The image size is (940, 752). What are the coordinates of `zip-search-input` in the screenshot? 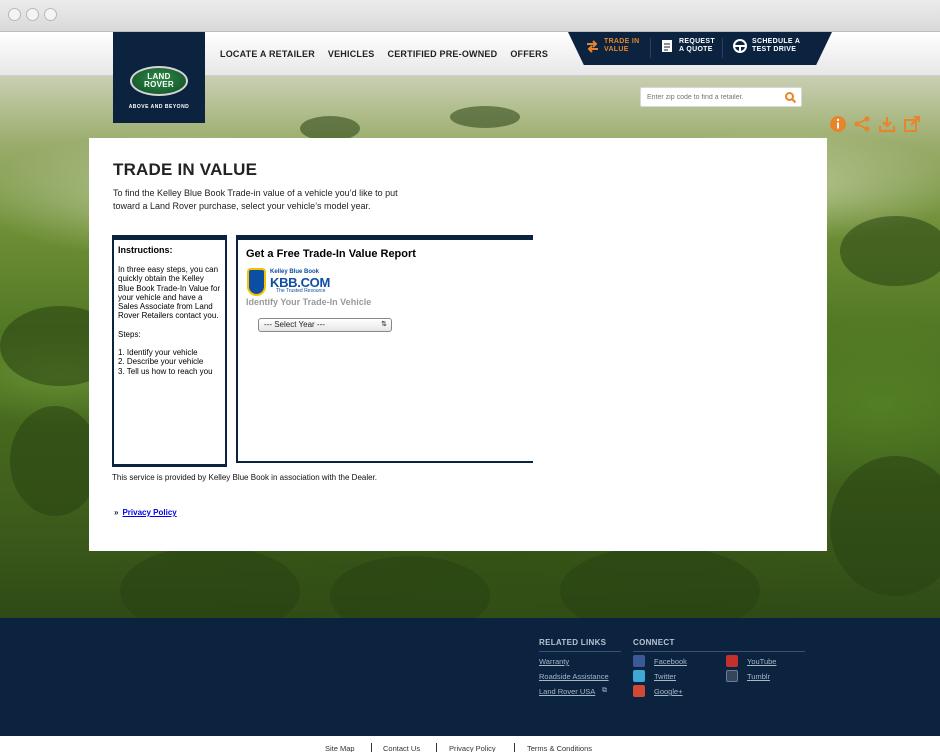 It's located at (714, 97).